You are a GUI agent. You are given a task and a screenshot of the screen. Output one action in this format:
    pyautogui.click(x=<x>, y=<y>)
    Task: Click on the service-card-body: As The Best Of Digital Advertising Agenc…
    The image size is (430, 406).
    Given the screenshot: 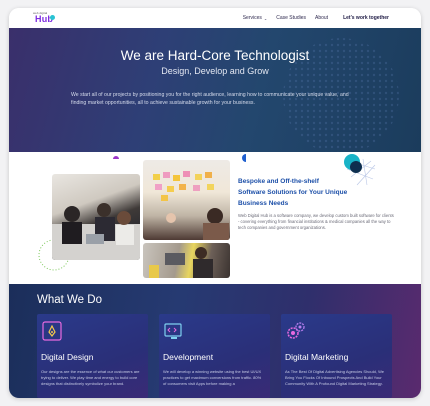 What is the action you would take?
    pyautogui.click(x=335, y=378)
    